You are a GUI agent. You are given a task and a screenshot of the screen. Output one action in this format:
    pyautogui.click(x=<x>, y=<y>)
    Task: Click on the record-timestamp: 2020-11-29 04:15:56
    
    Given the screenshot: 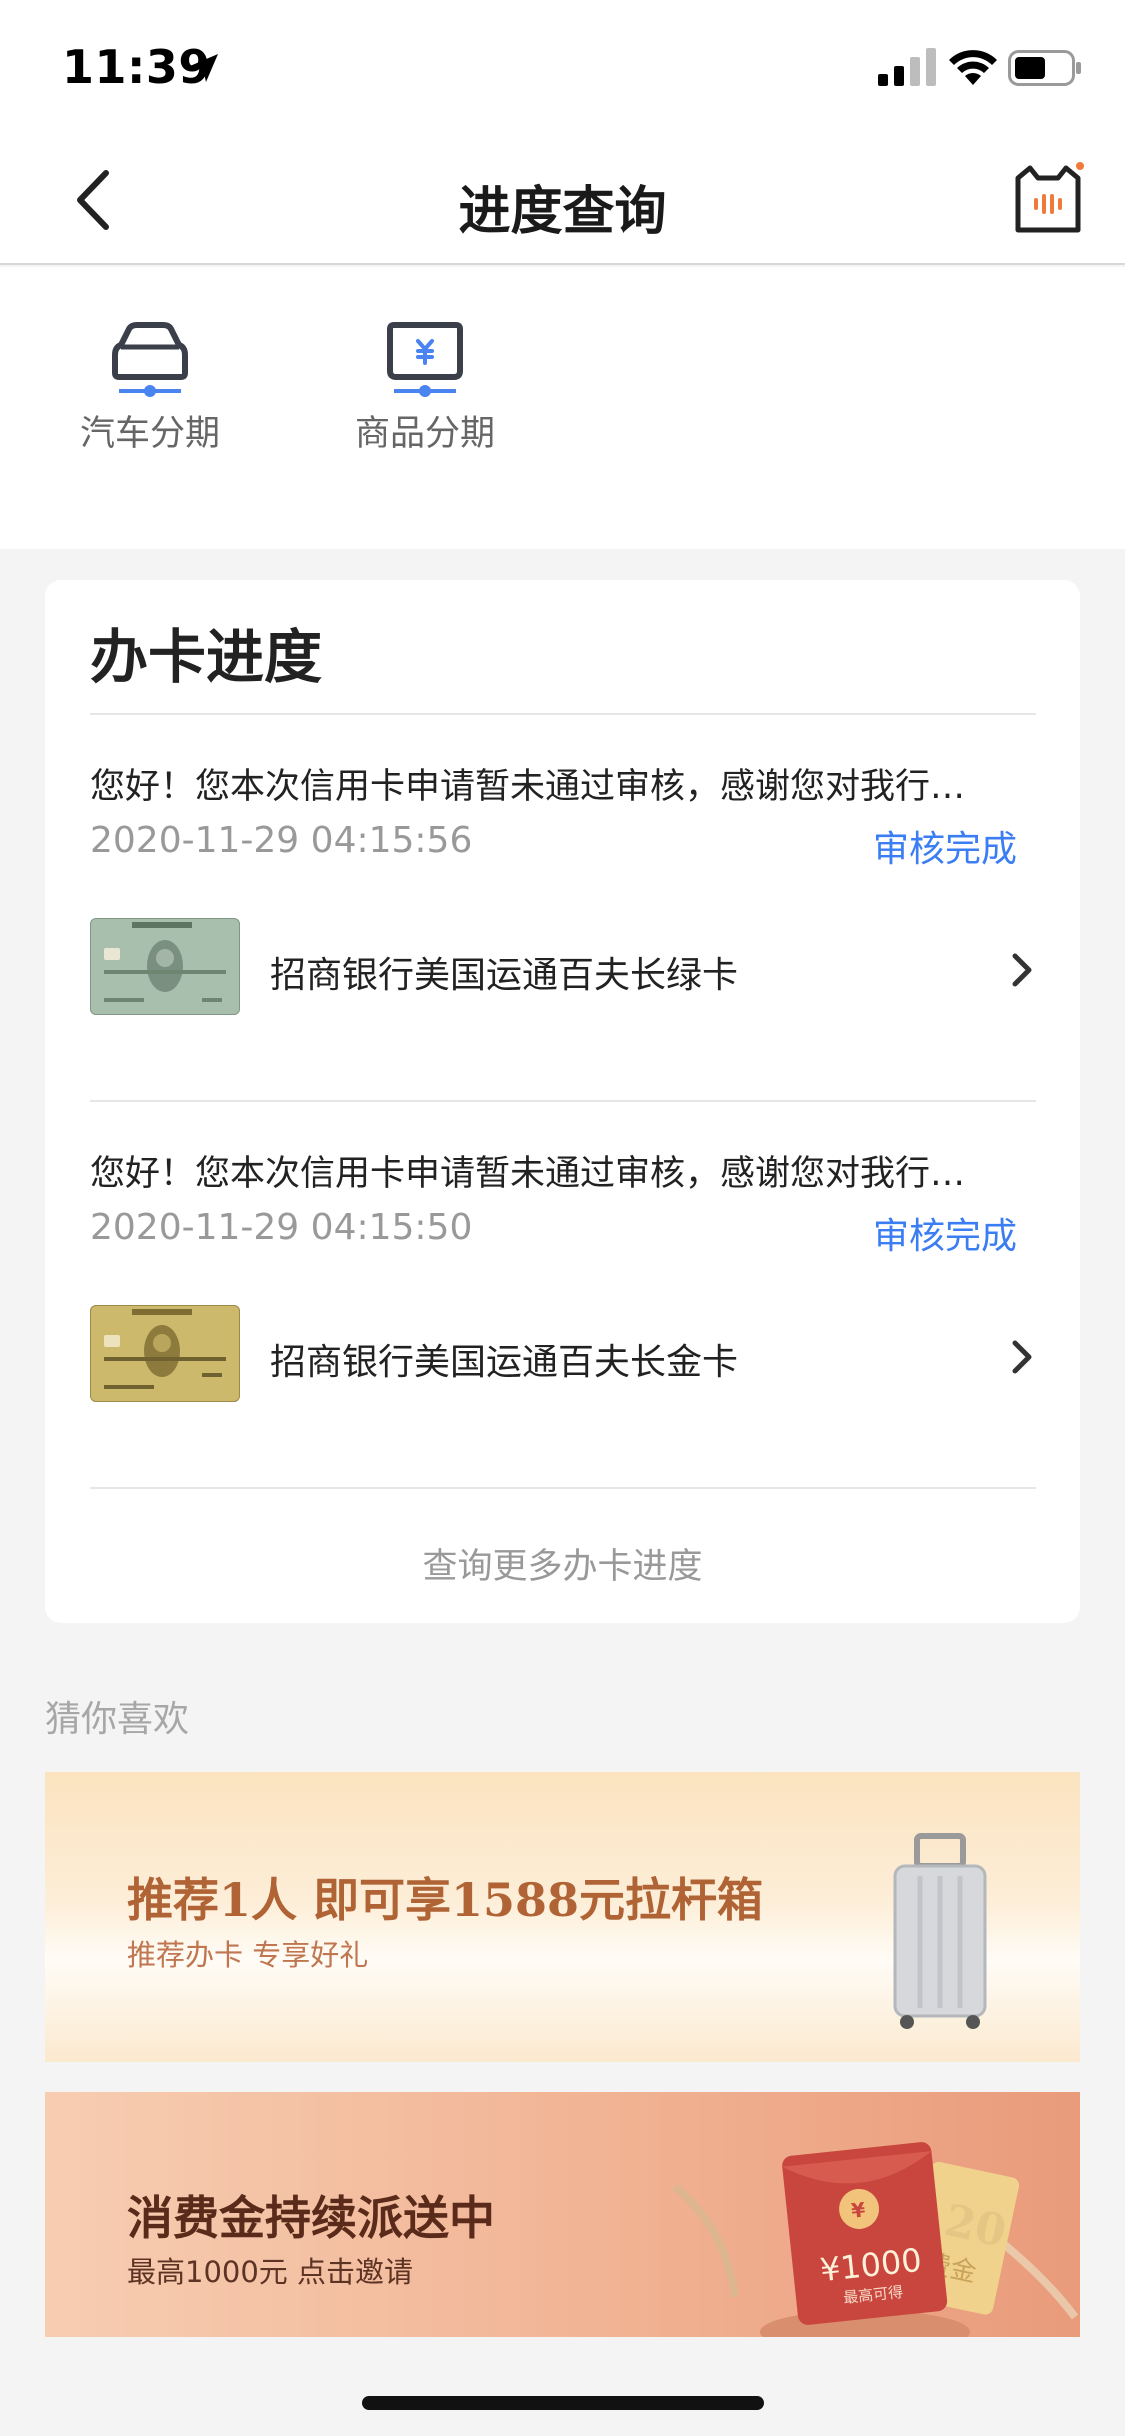 What is the action you would take?
    pyautogui.click(x=281, y=840)
    